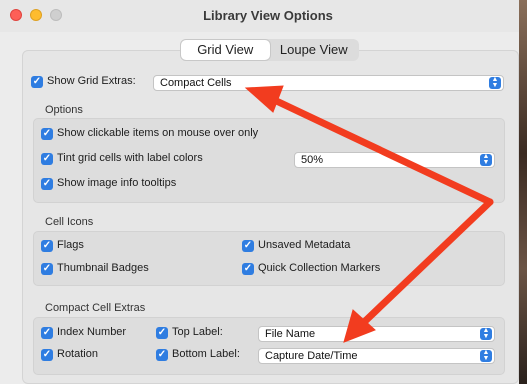 The height and width of the screenshot is (384, 527). What do you see at coordinates (311, 356) in the screenshot?
I see `bottom-label-value: Capture Date/Time` at bounding box center [311, 356].